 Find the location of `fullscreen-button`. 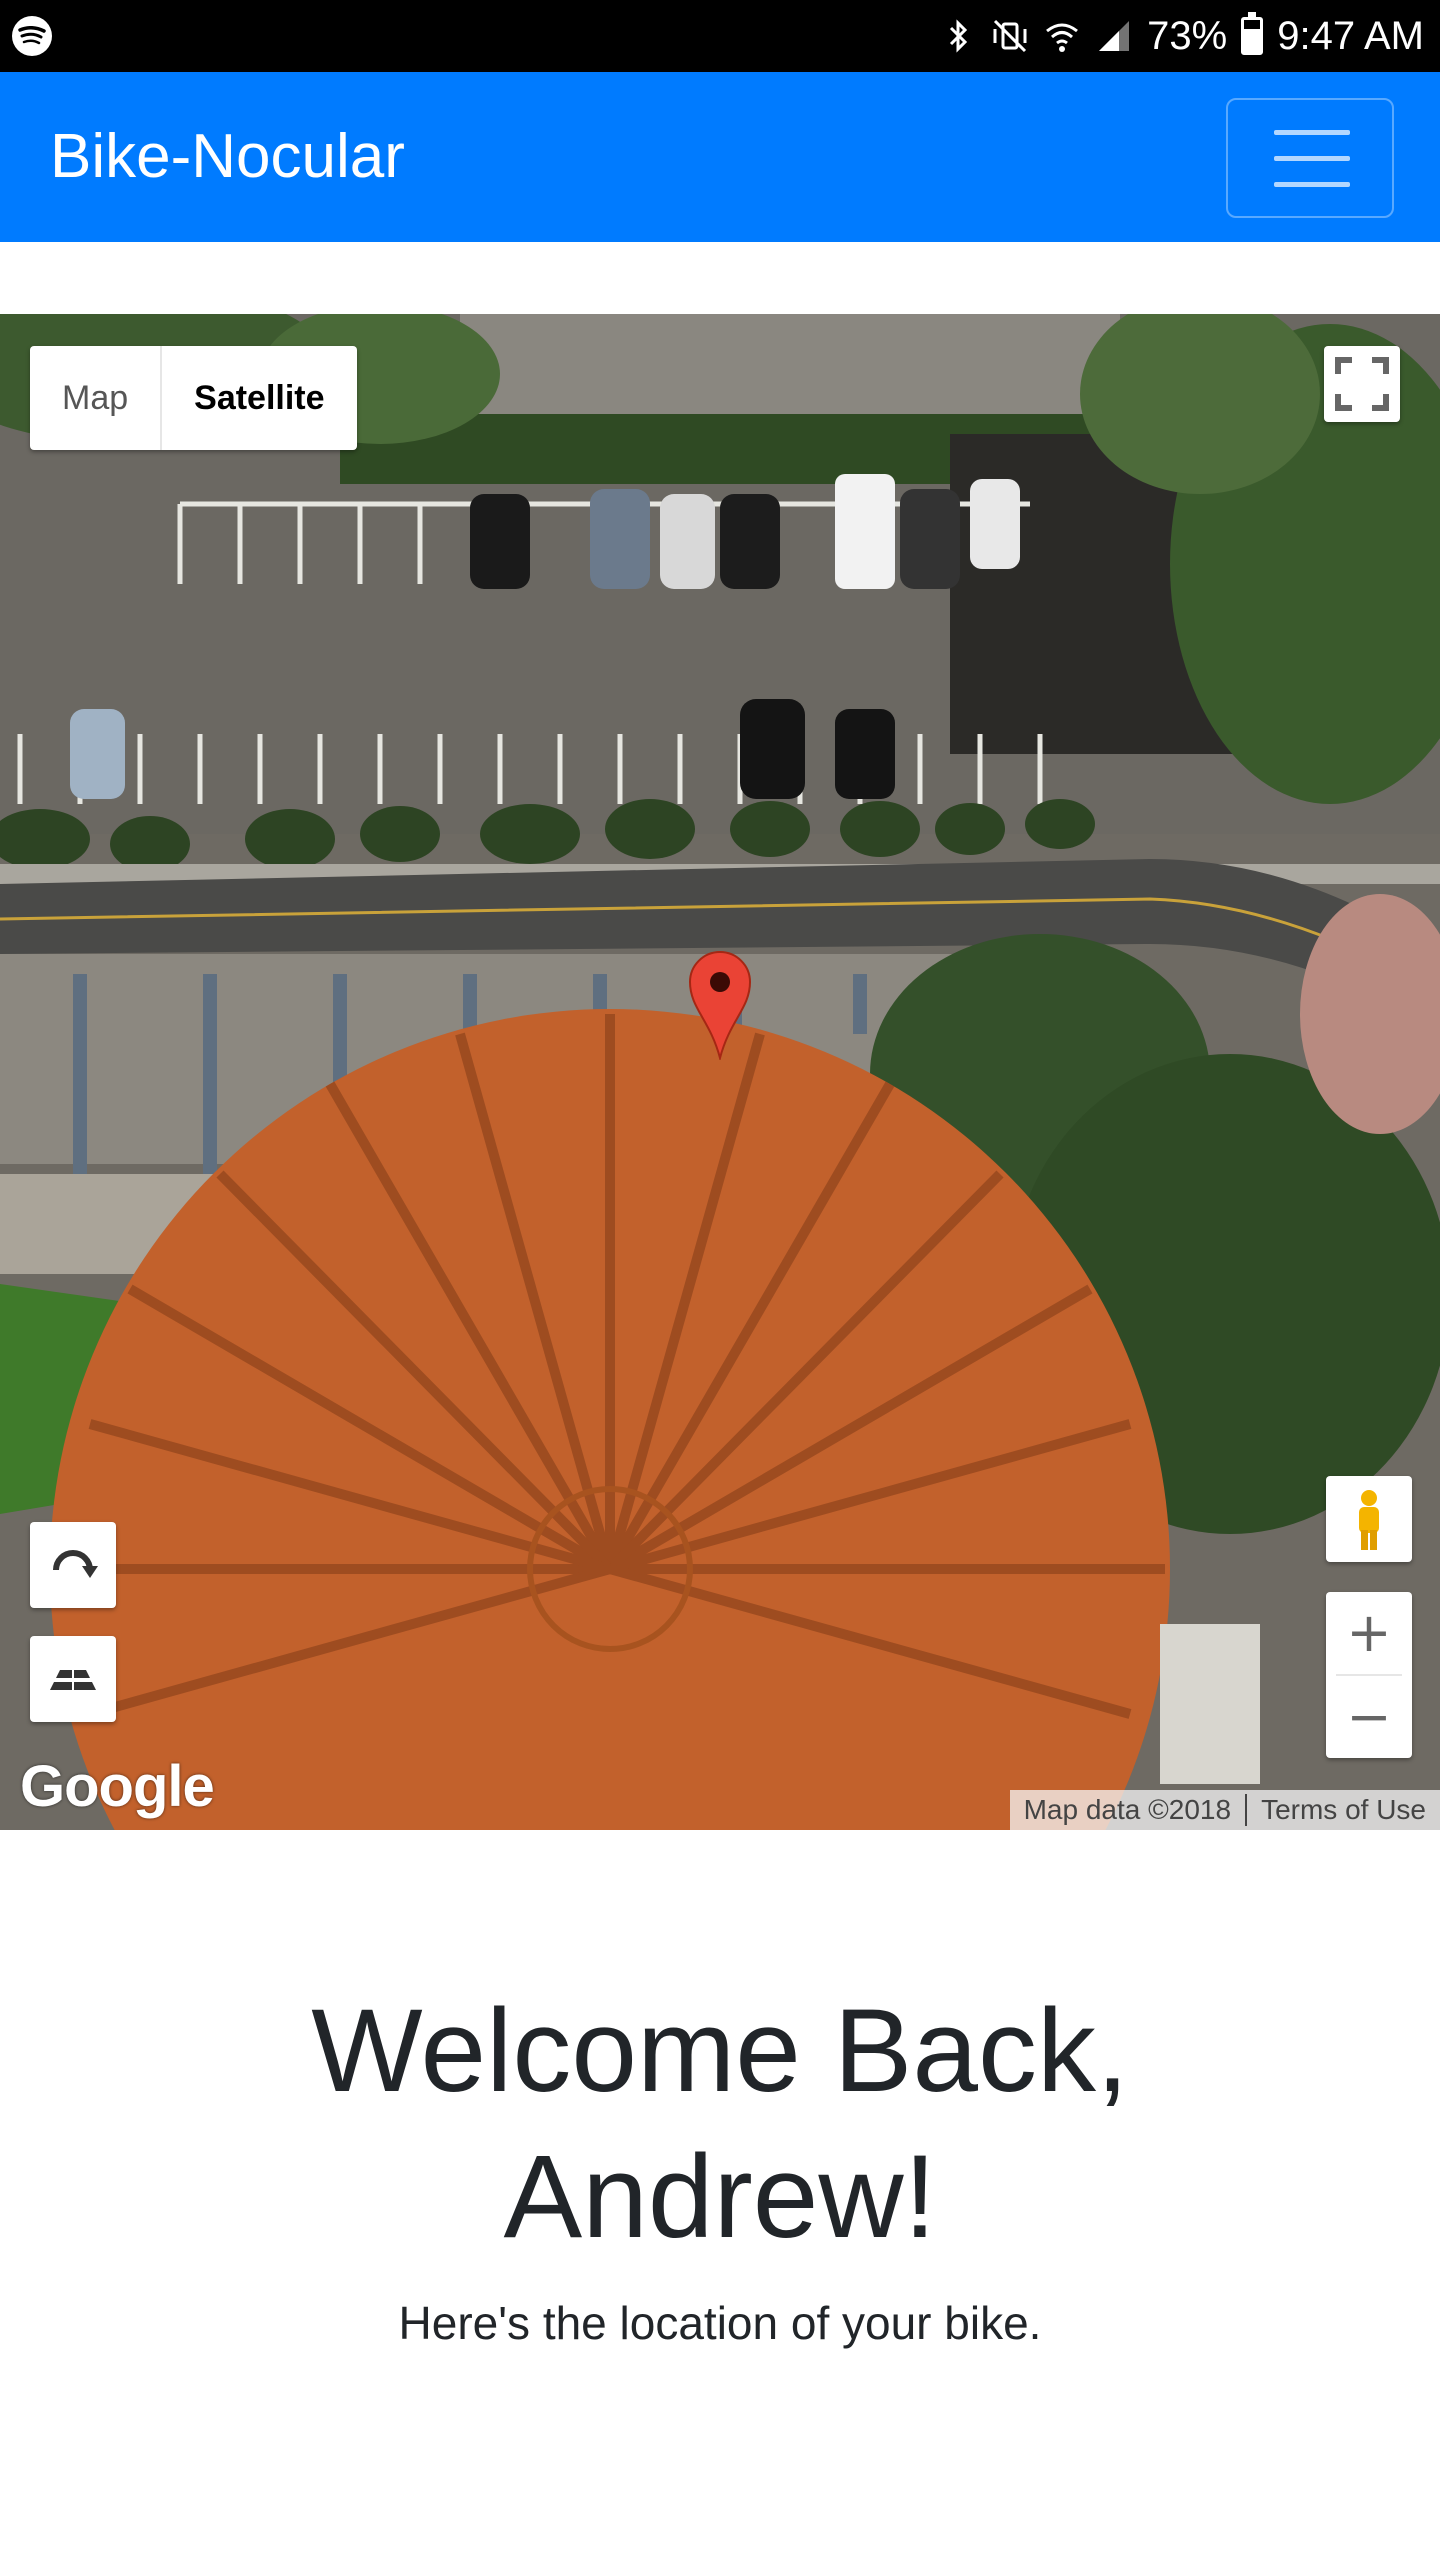

fullscreen-button is located at coordinates (1362, 384).